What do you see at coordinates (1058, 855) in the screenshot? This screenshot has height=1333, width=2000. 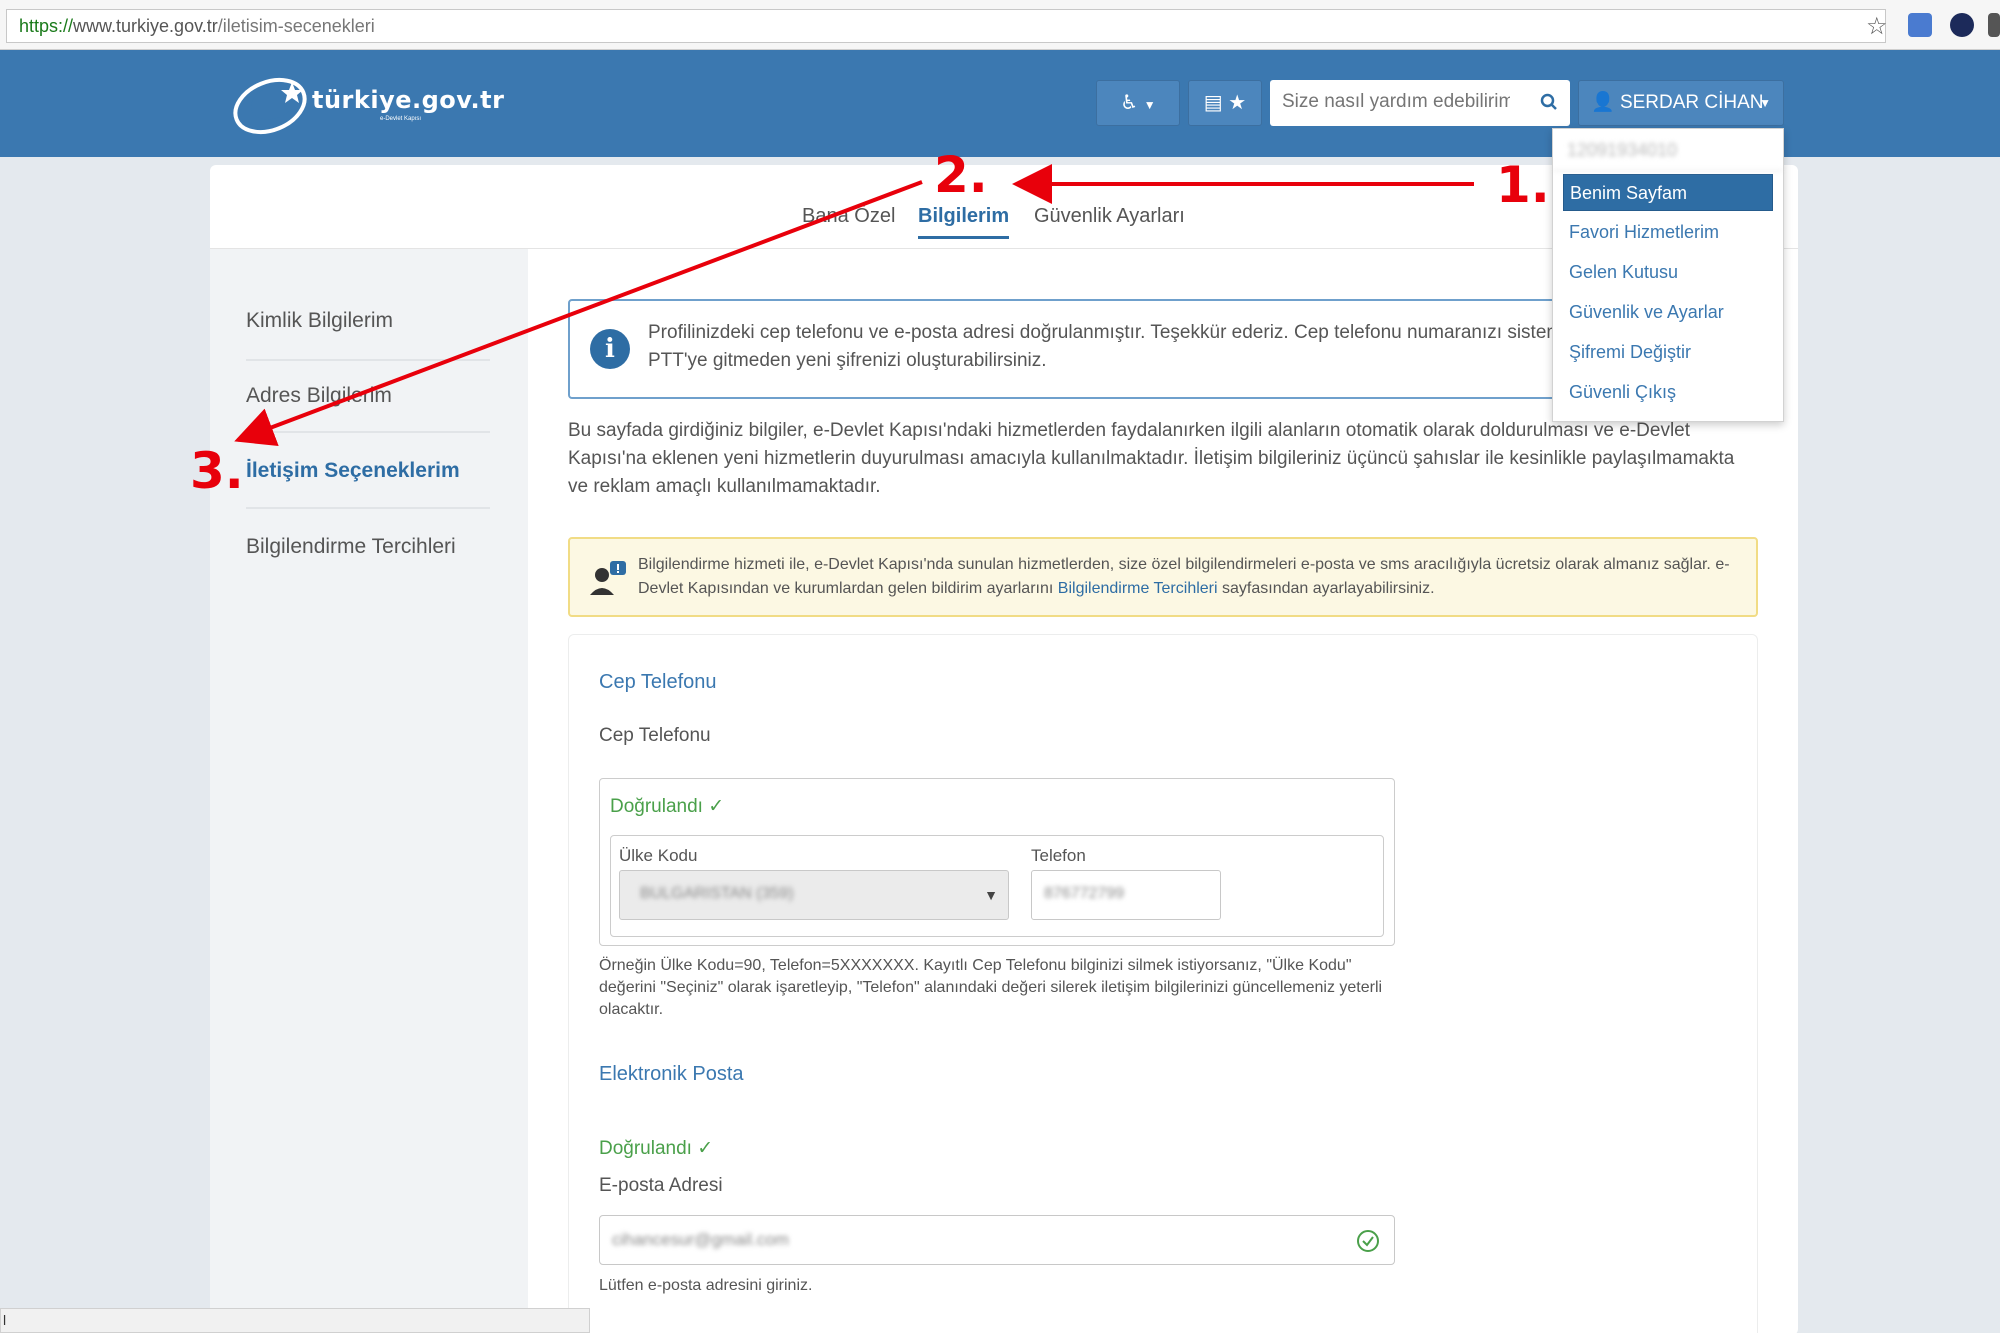 I see `phone-label: Telefon` at bounding box center [1058, 855].